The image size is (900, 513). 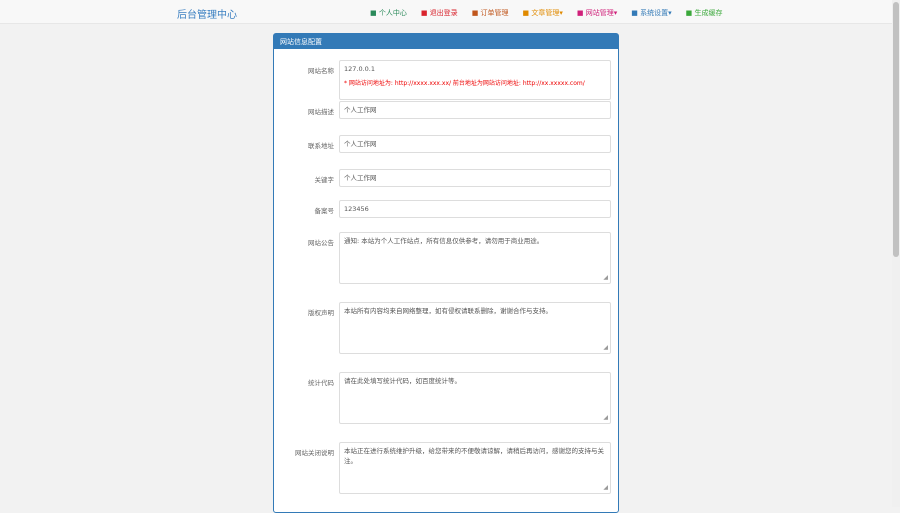 I want to click on nav-item-label: 订单管理, so click(x=494, y=13).